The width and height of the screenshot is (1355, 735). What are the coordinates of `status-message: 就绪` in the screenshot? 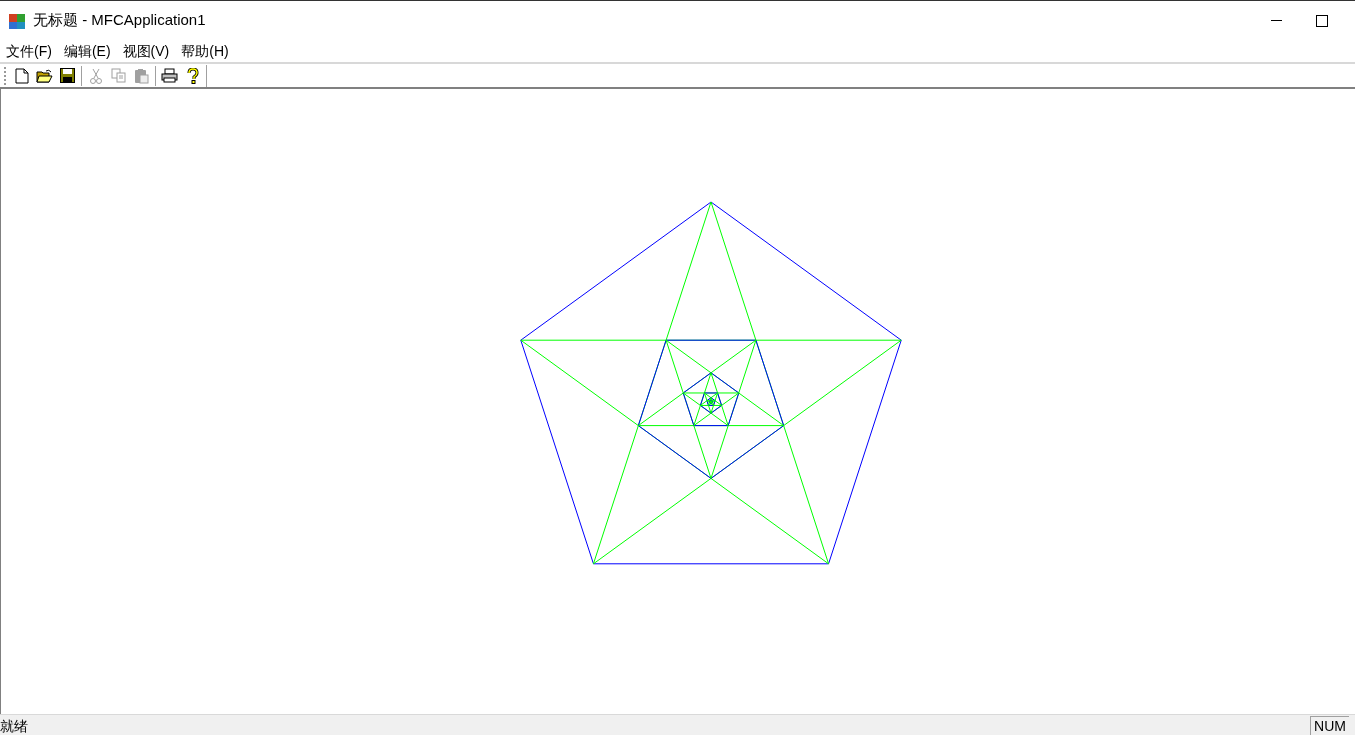 It's located at (14, 726).